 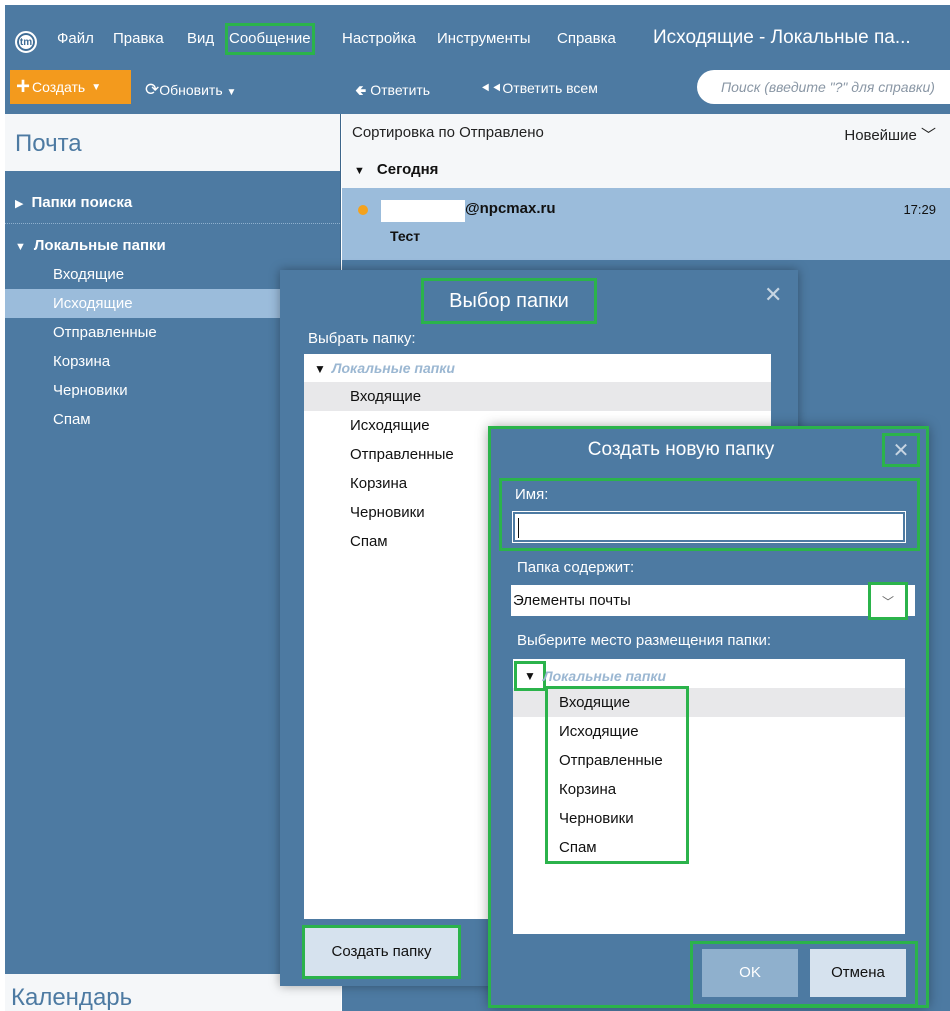 What do you see at coordinates (537, 368) in the screenshot?
I see `tree-root-local-folders: ▼ Локальные папки` at bounding box center [537, 368].